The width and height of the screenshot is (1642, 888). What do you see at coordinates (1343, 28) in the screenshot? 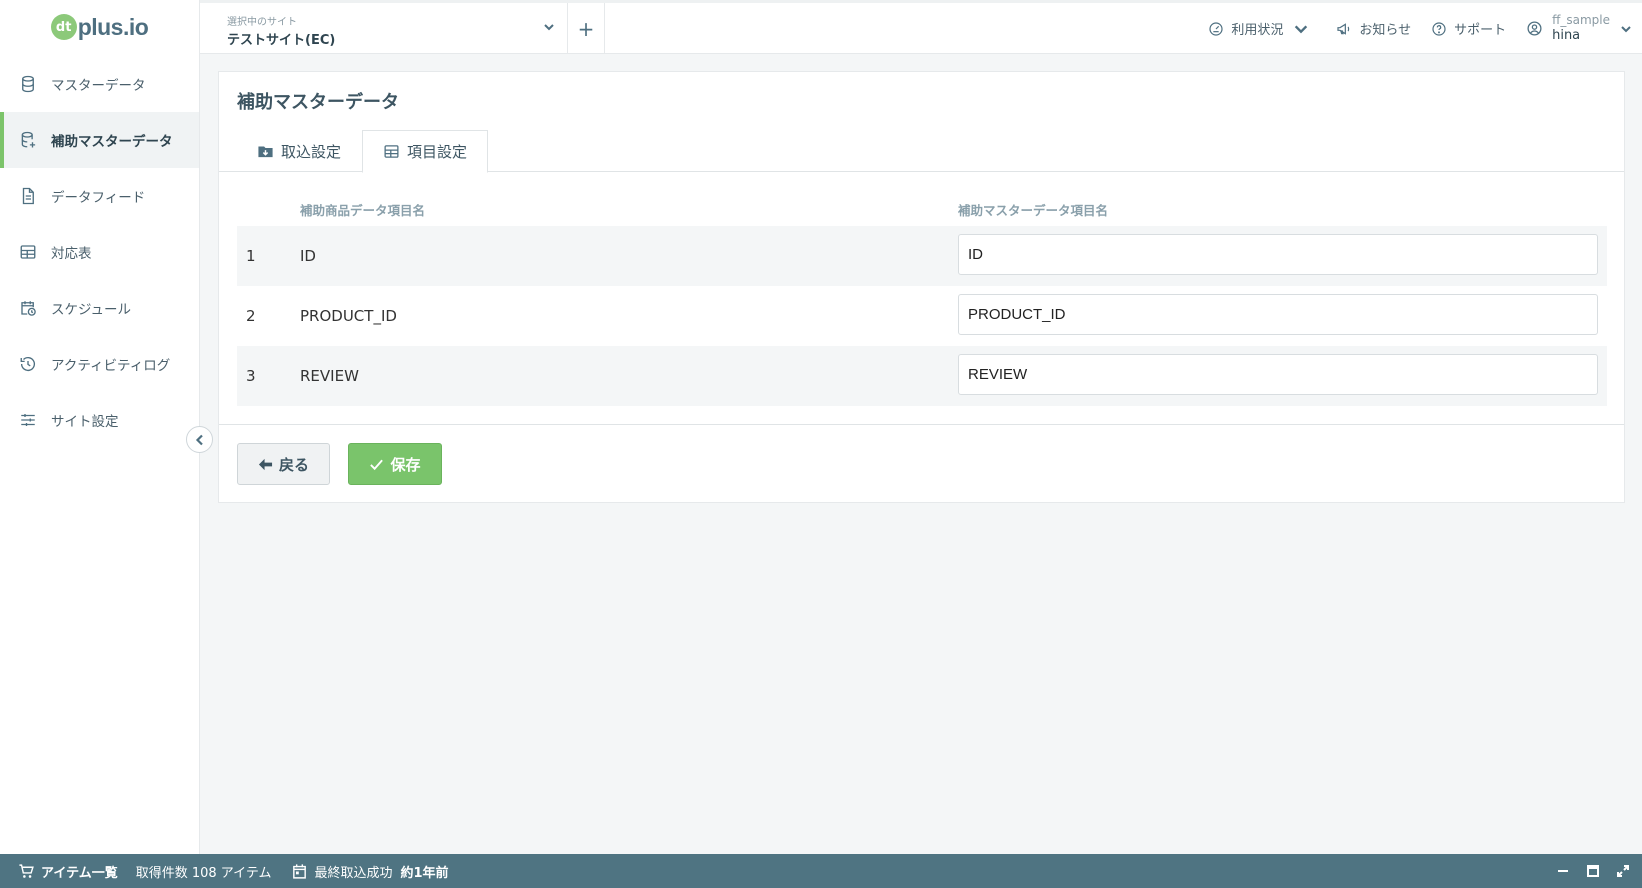
I see `megaphone-icon` at bounding box center [1343, 28].